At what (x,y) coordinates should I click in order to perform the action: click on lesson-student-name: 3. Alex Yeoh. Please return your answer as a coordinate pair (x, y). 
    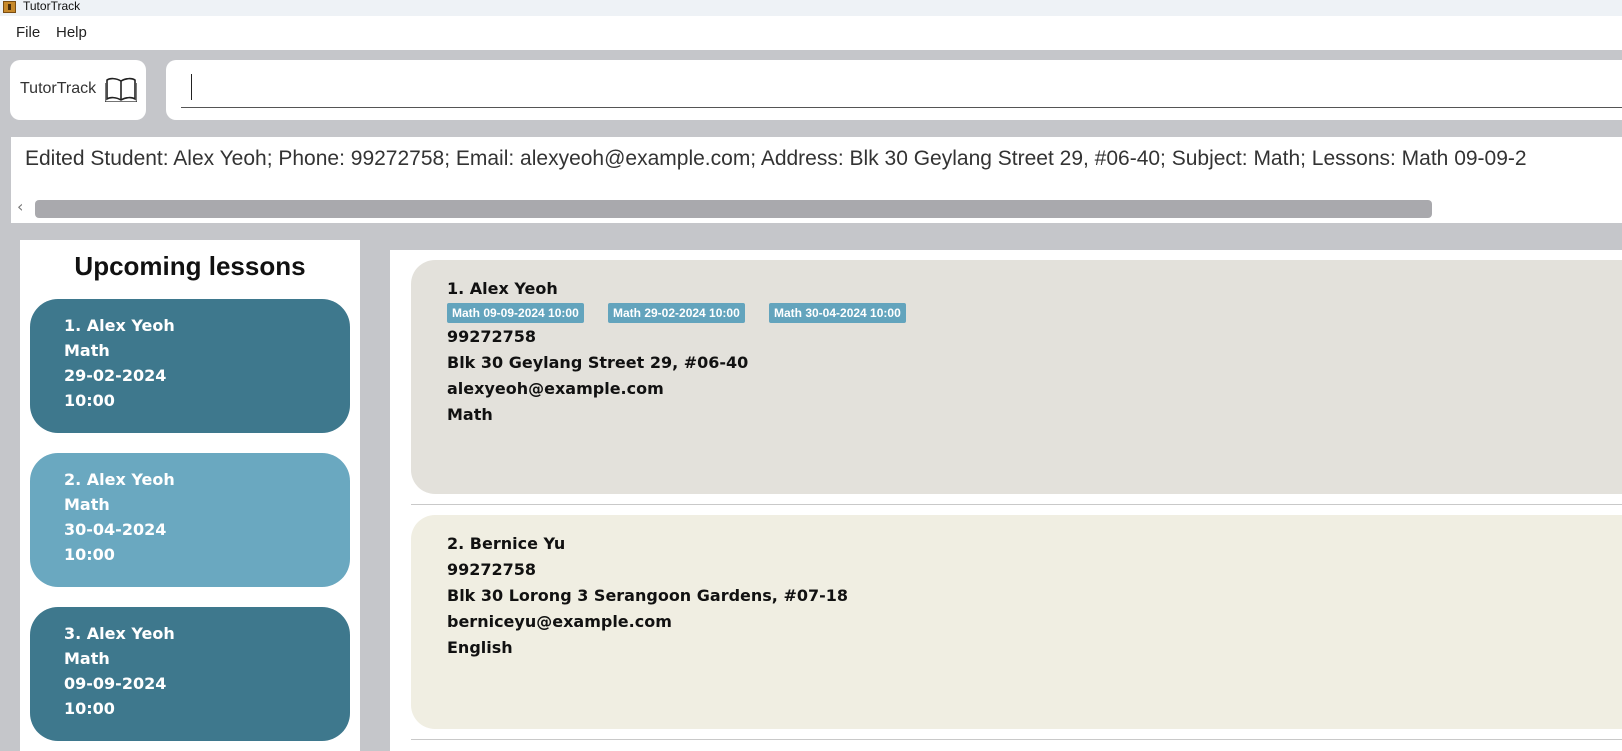
    Looking at the image, I should click on (119, 633).